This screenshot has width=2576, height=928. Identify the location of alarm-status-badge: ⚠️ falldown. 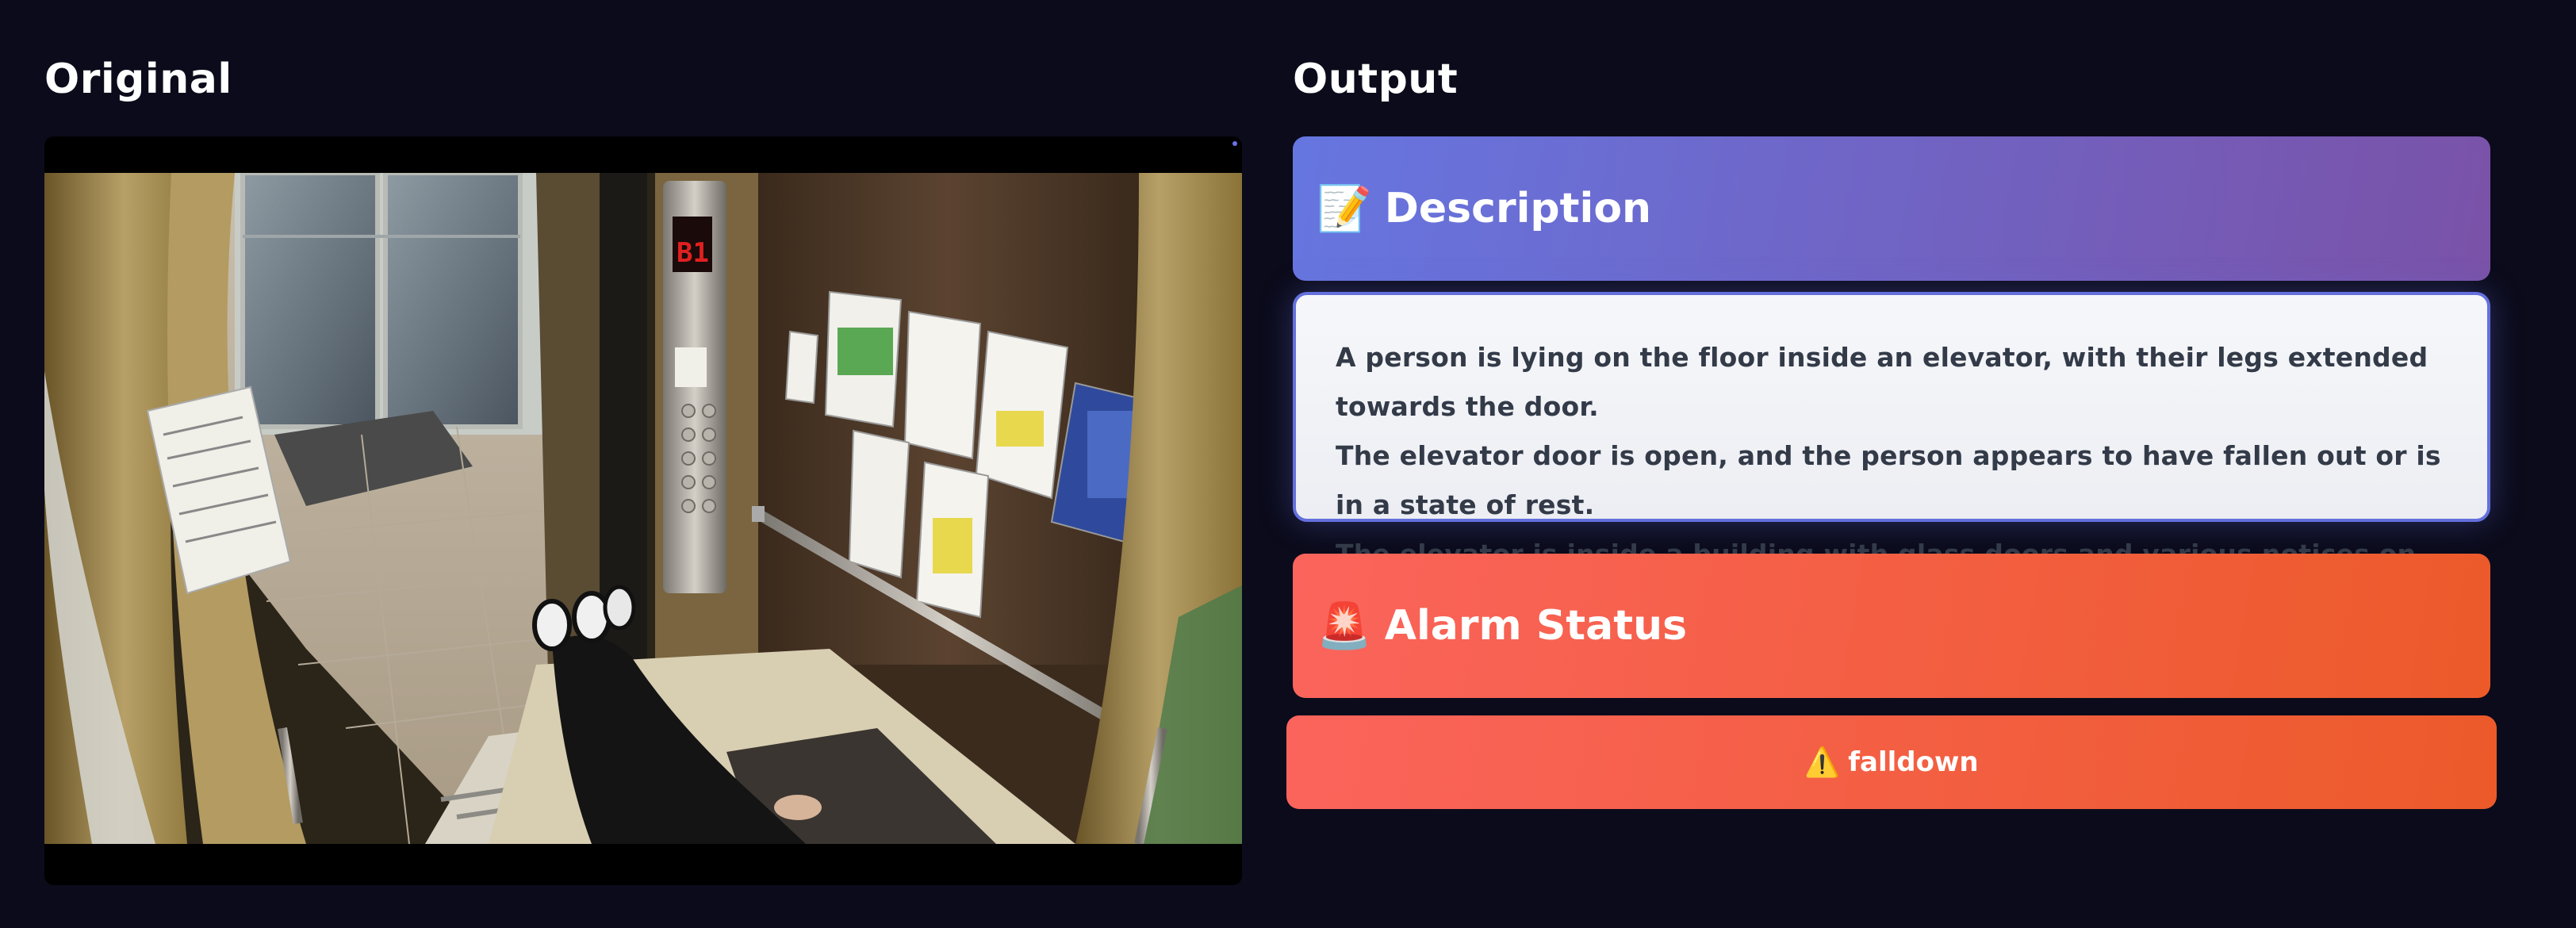
(1892, 762).